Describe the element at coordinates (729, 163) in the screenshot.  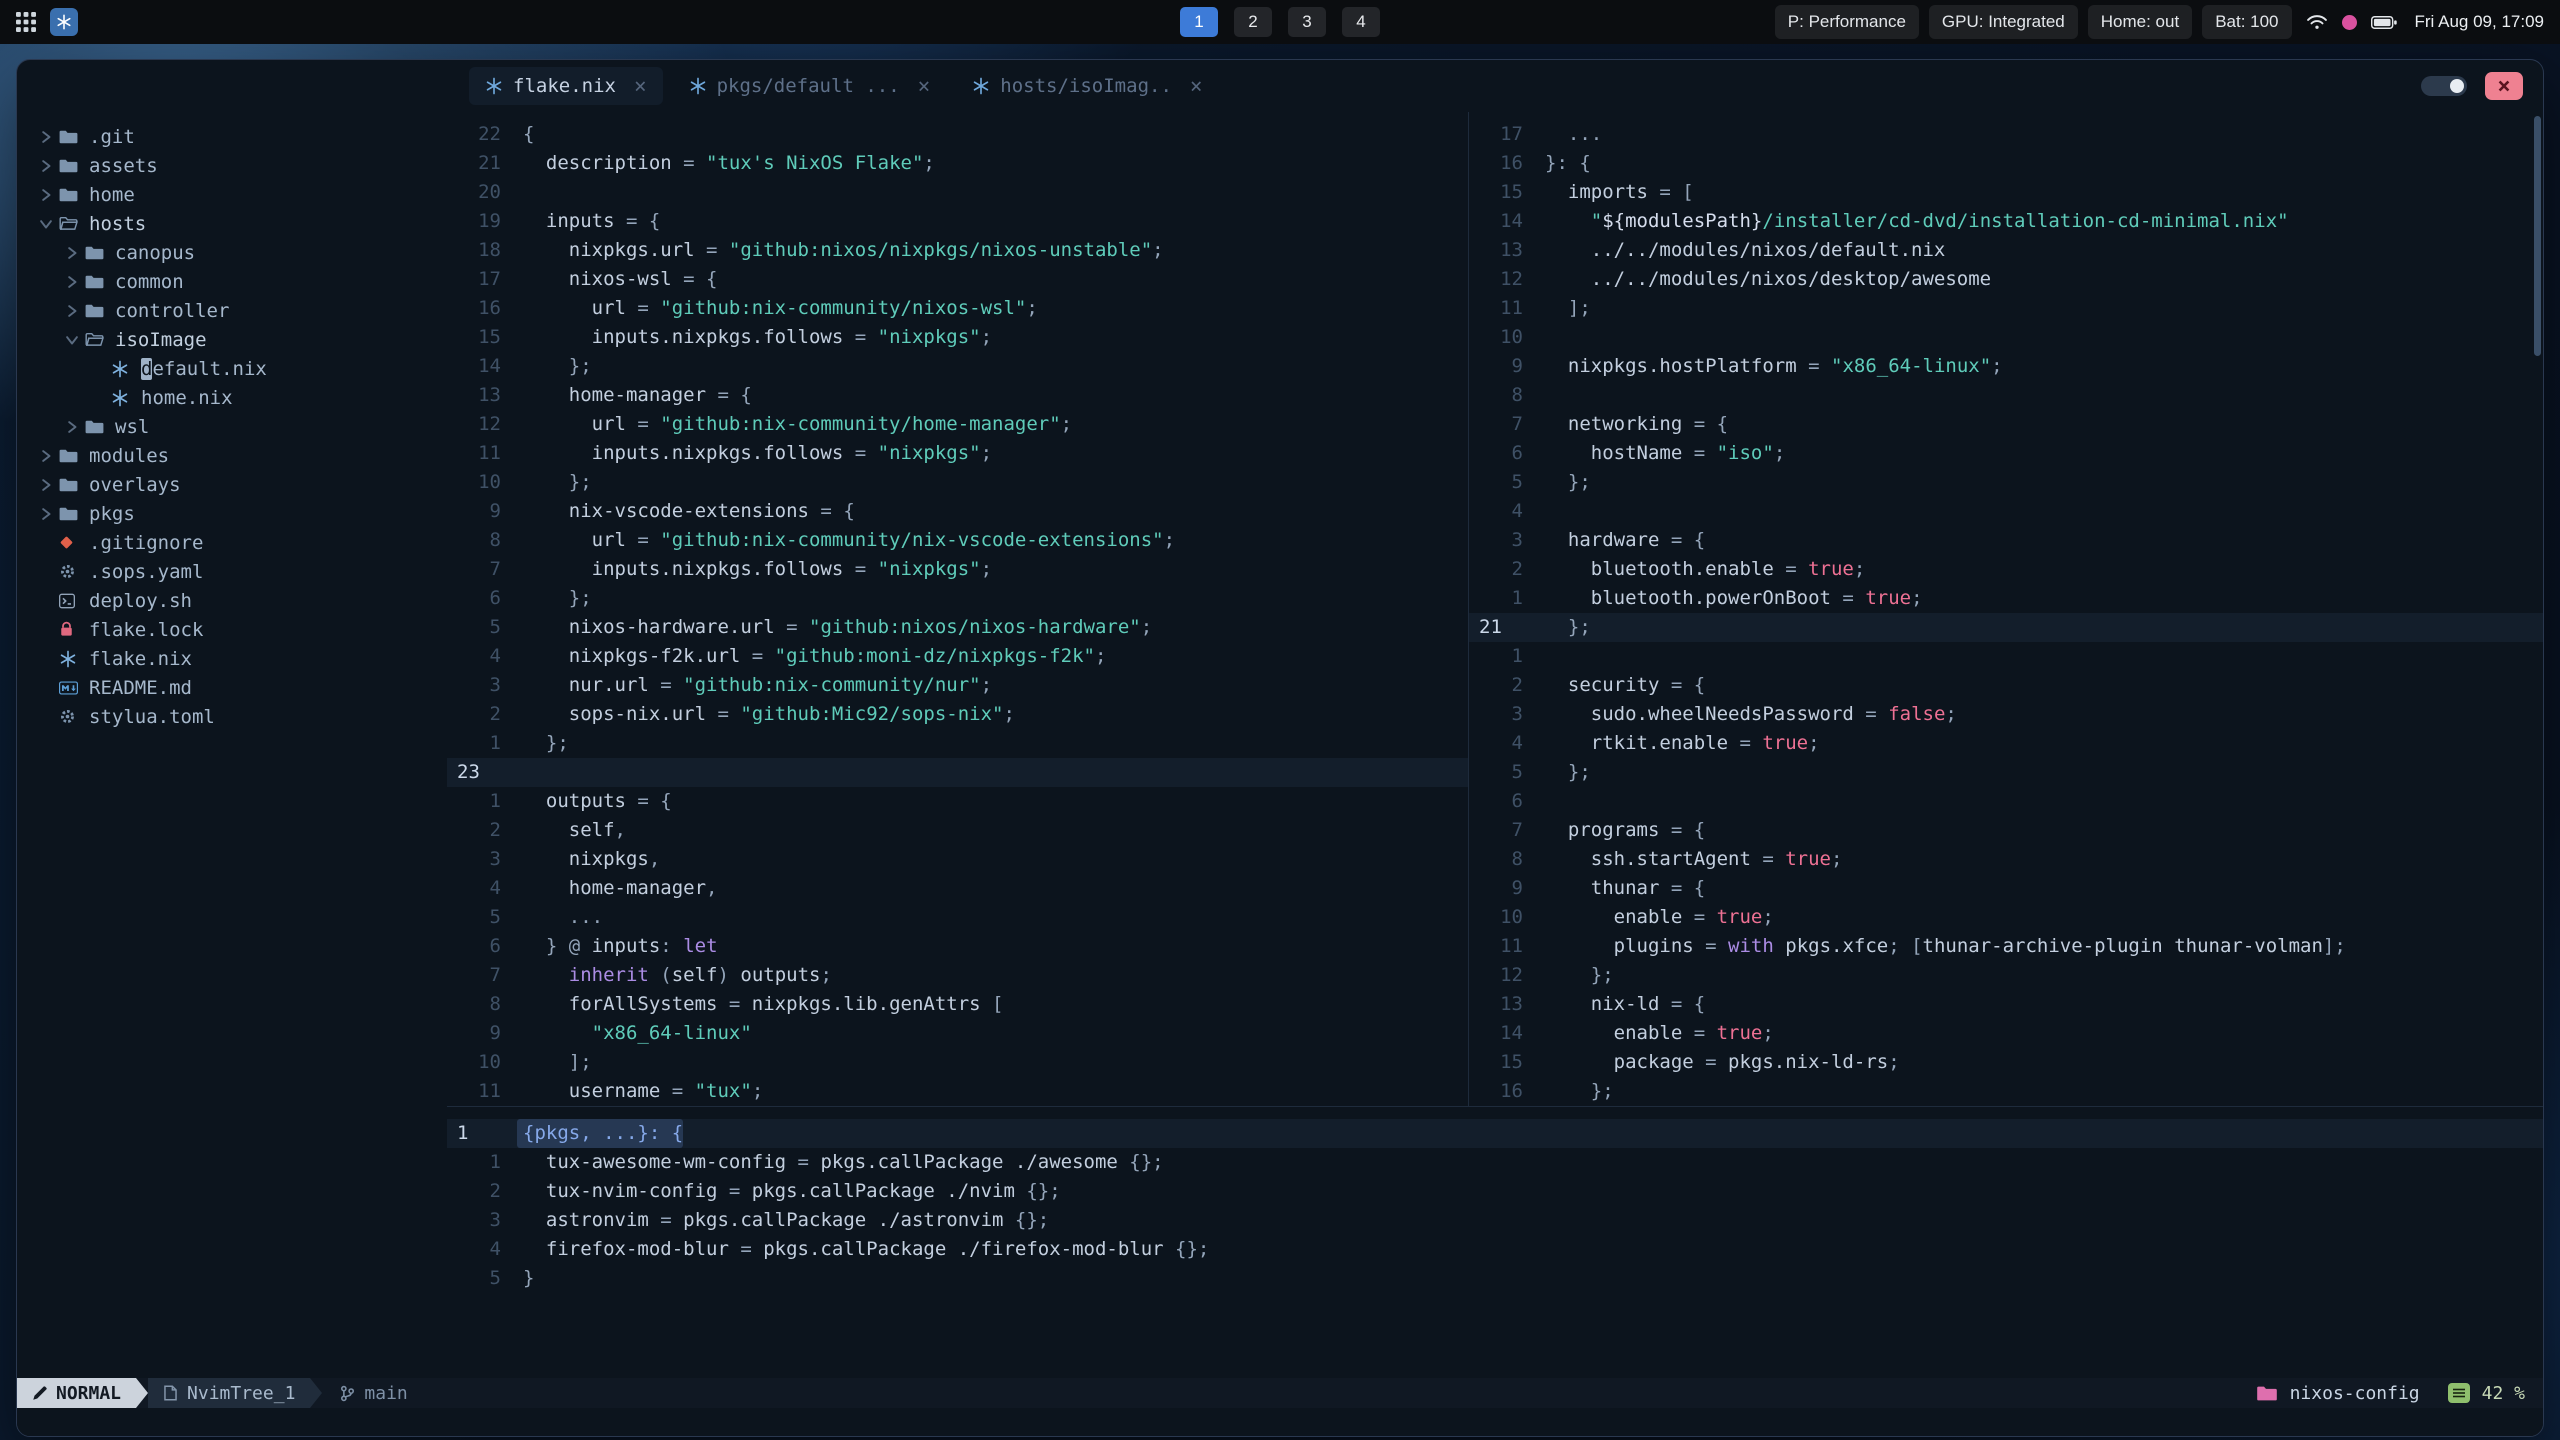
I see `code-text: description = "tux's NixOS Flake";` at that location.